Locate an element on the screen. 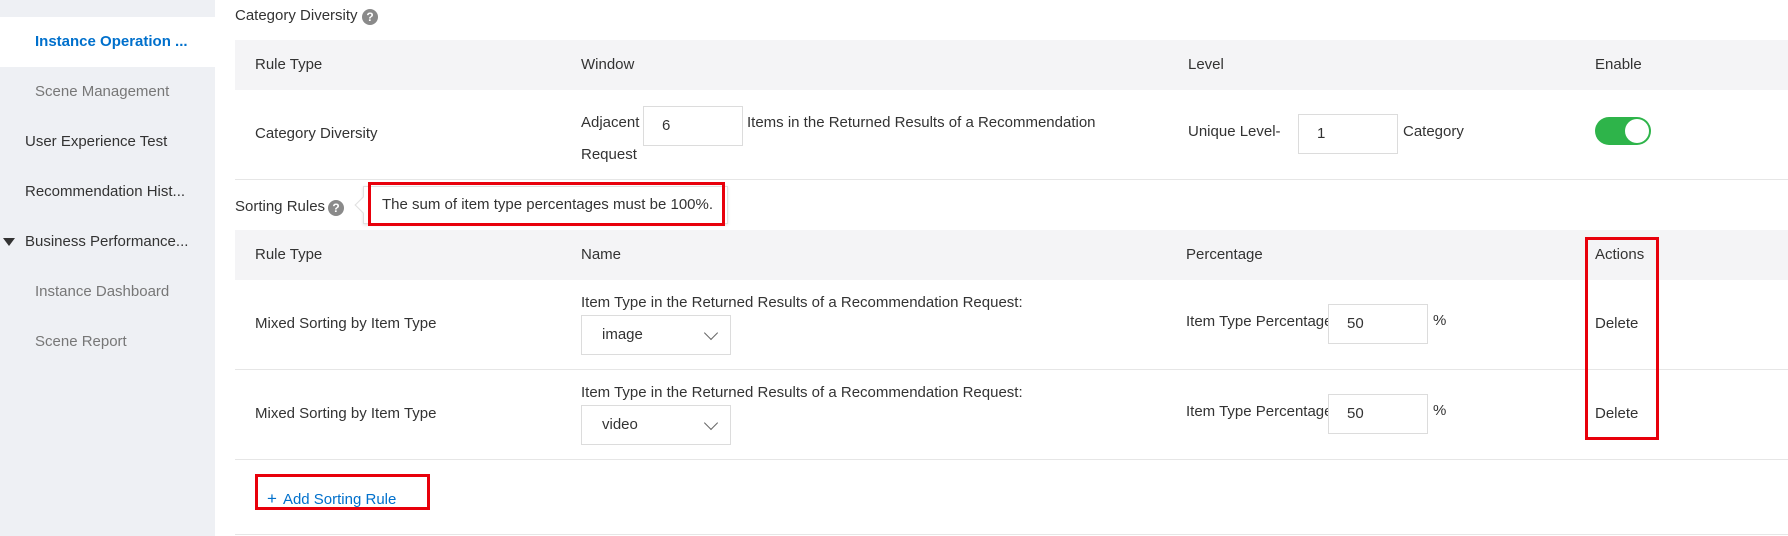 The image size is (1788, 536). caret-down-icon is located at coordinates (9, 242).